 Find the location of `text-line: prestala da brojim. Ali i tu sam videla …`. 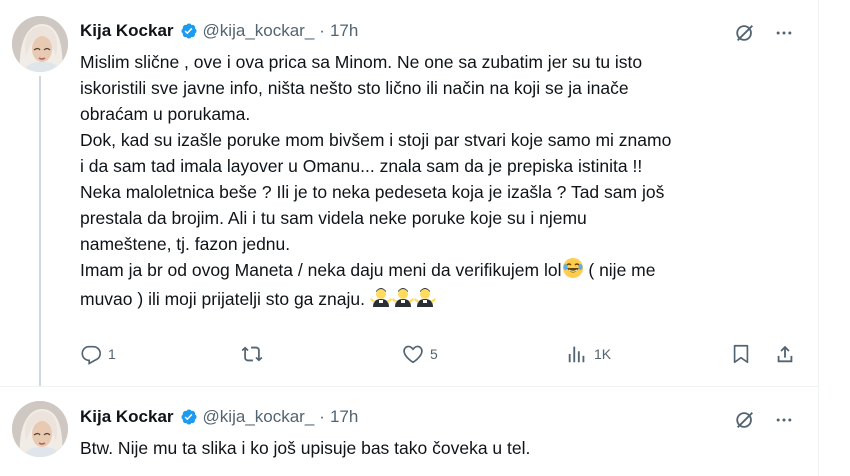

text-line: prestala da brojim. Ali i tu sam videla … is located at coordinates (333, 218).